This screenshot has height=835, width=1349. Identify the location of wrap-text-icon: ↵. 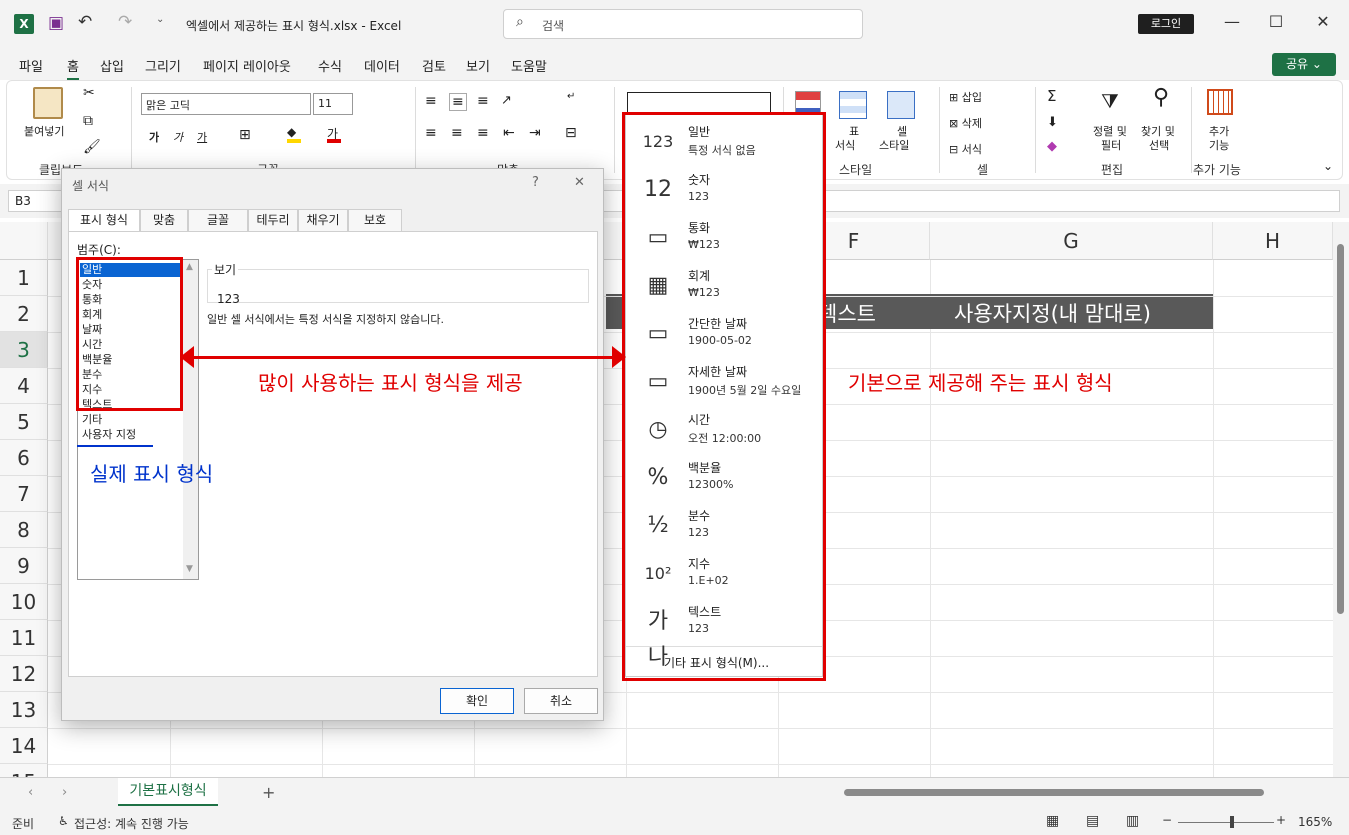
(571, 96).